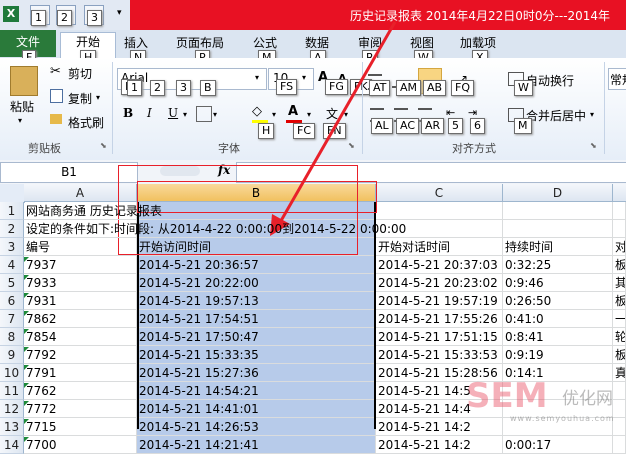 The height and width of the screenshot is (454, 626). Describe the element at coordinates (256, 445) in the screenshot. I see `table-cell: 2014-5-21 14:21:41` at that location.